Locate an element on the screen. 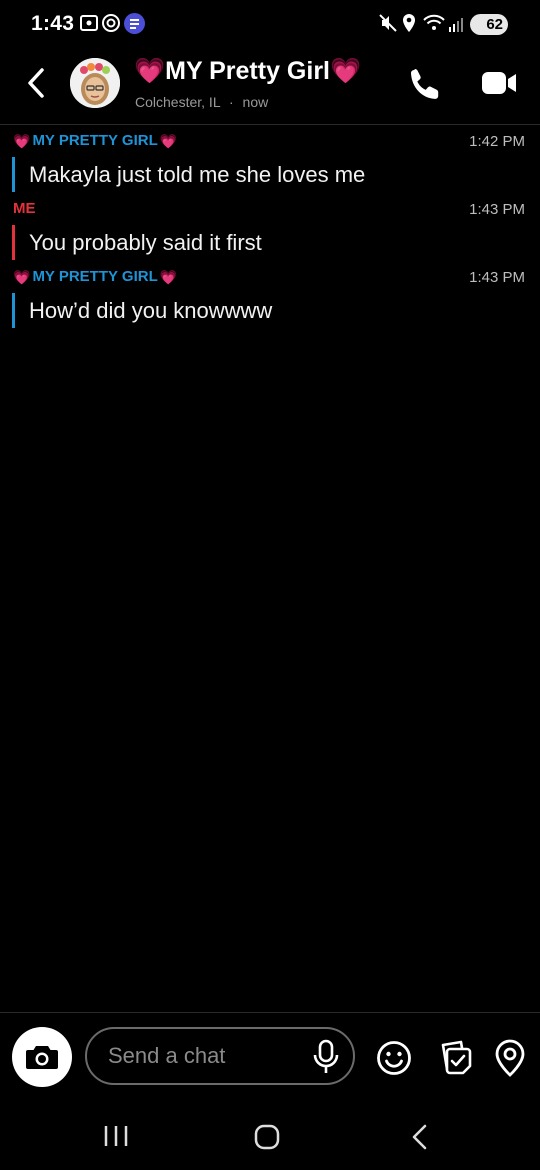 The image size is (540, 1170). compose-bar is located at coordinates (270, 1057).